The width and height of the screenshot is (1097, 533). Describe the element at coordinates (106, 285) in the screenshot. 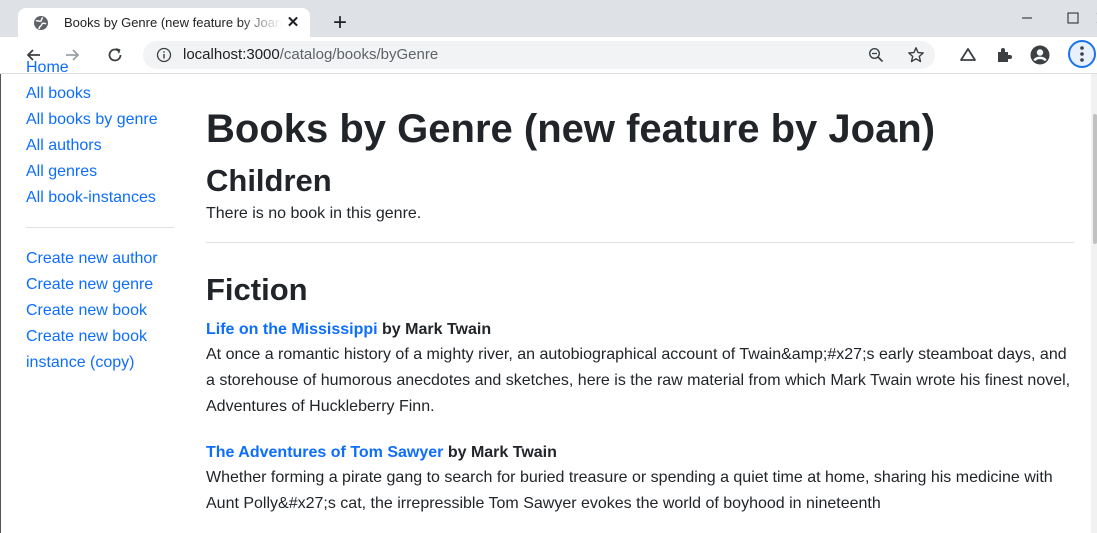

I see `sidebar-link-create-genre: Create new genre` at that location.